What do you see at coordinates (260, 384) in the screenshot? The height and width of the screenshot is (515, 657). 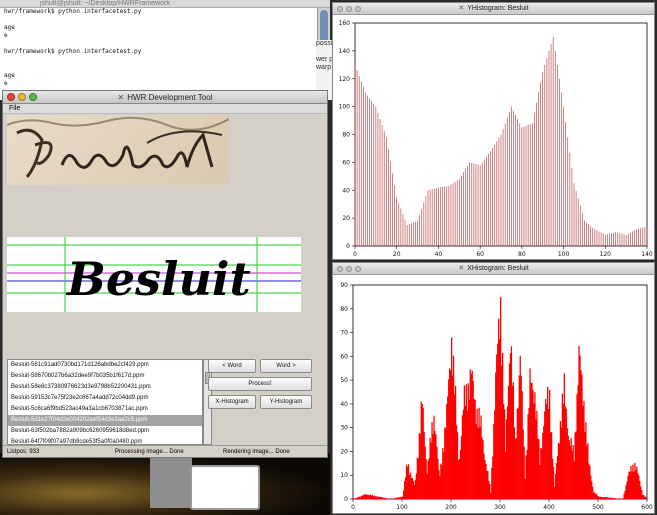 I see `process-button: Process!` at bounding box center [260, 384].